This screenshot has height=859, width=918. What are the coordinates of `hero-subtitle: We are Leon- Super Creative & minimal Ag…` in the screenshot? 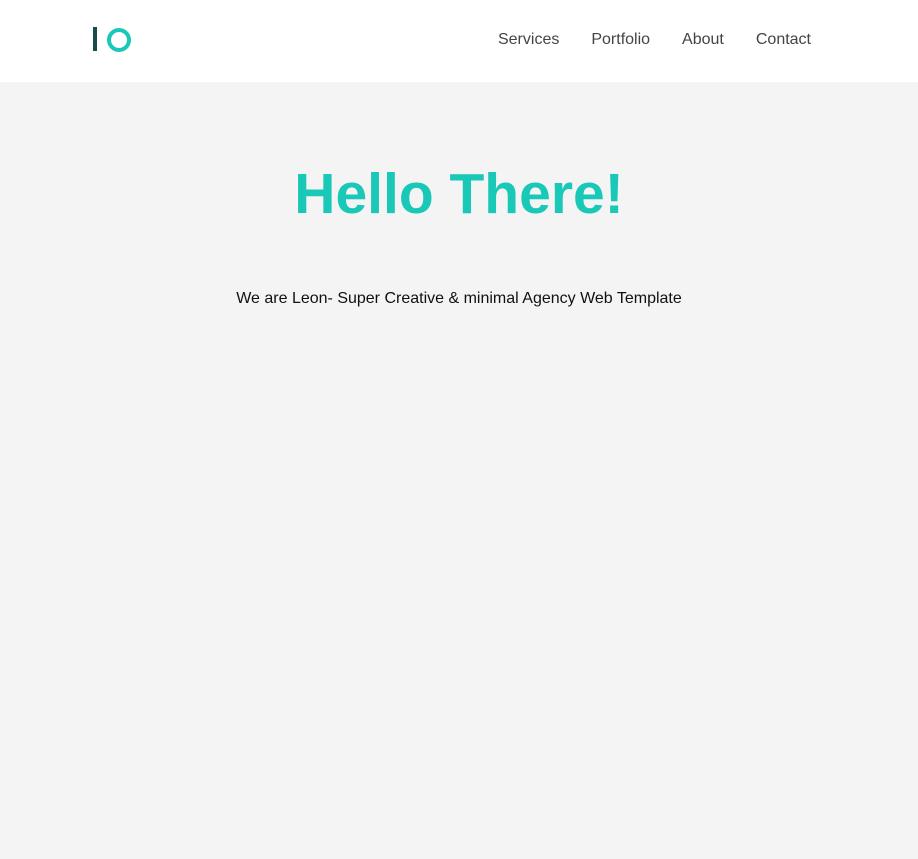 It's located at (459, 298).